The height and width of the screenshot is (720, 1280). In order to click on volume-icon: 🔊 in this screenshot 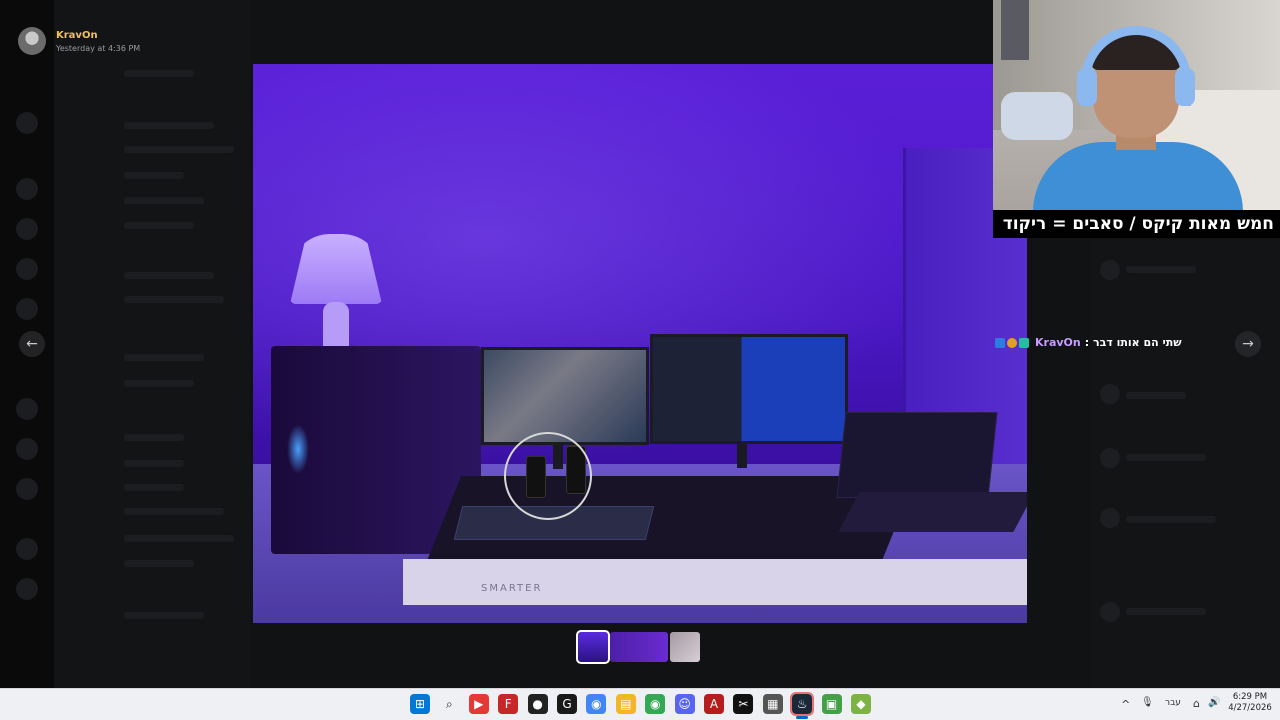, I will do `click(1214, 702)`.